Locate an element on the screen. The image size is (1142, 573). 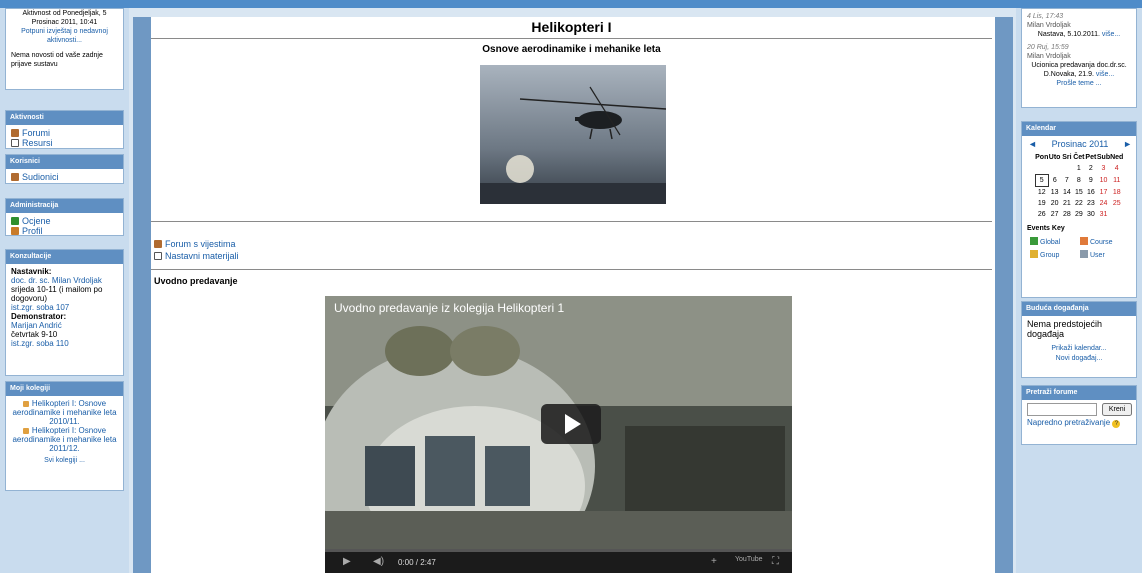
calendar-day: 17 is located at coordinates (1103, 193).